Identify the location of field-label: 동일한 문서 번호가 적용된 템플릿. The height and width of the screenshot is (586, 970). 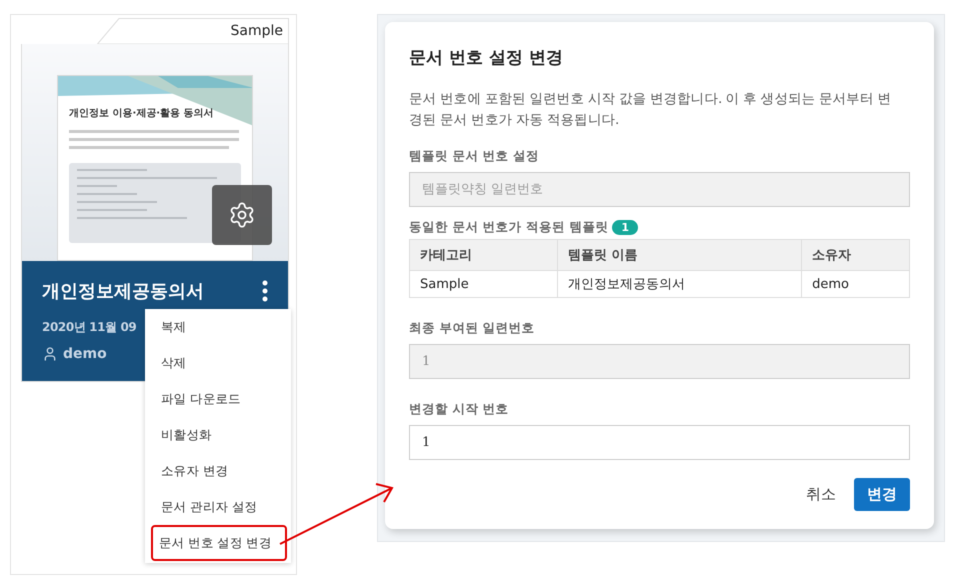
(508, 227).